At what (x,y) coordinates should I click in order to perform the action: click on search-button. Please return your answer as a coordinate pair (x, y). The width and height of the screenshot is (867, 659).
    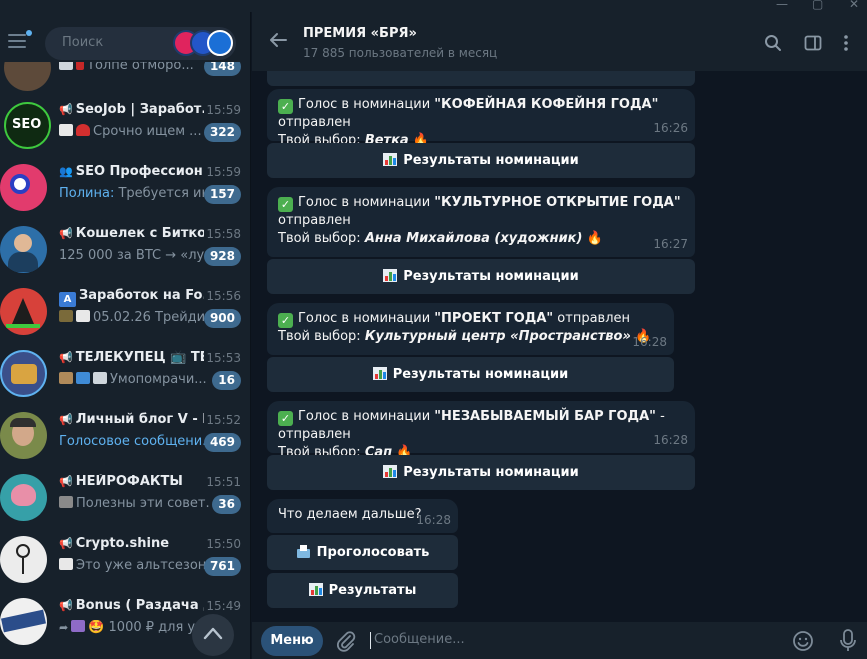
    Looking at the image, I should click on (773, 45).